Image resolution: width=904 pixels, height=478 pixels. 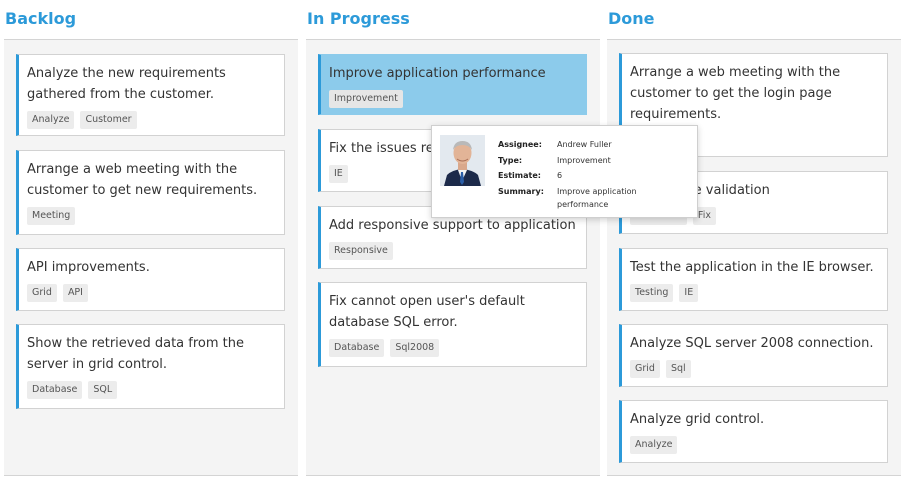 I want to click on card-summary: Test the application in the IE browser., so click(x=752, y=267).